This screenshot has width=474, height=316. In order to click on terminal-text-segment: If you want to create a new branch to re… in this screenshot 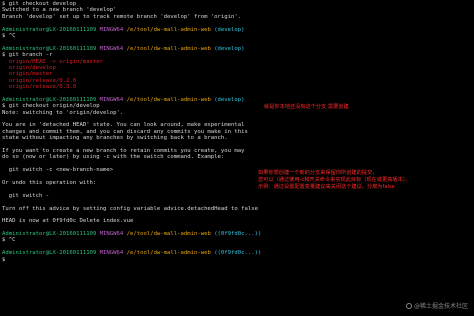, I will do `click(123, 150)`.